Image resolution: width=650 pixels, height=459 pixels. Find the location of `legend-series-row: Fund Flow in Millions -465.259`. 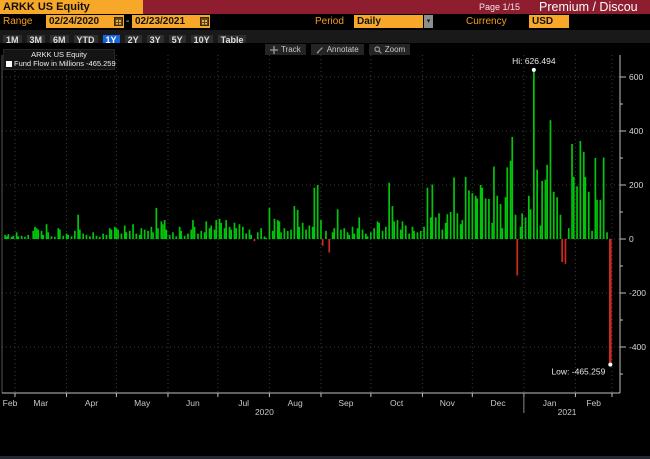

legend-series-row: Fund Flow in Millions -465.259 is located at coordinates (61, 64).